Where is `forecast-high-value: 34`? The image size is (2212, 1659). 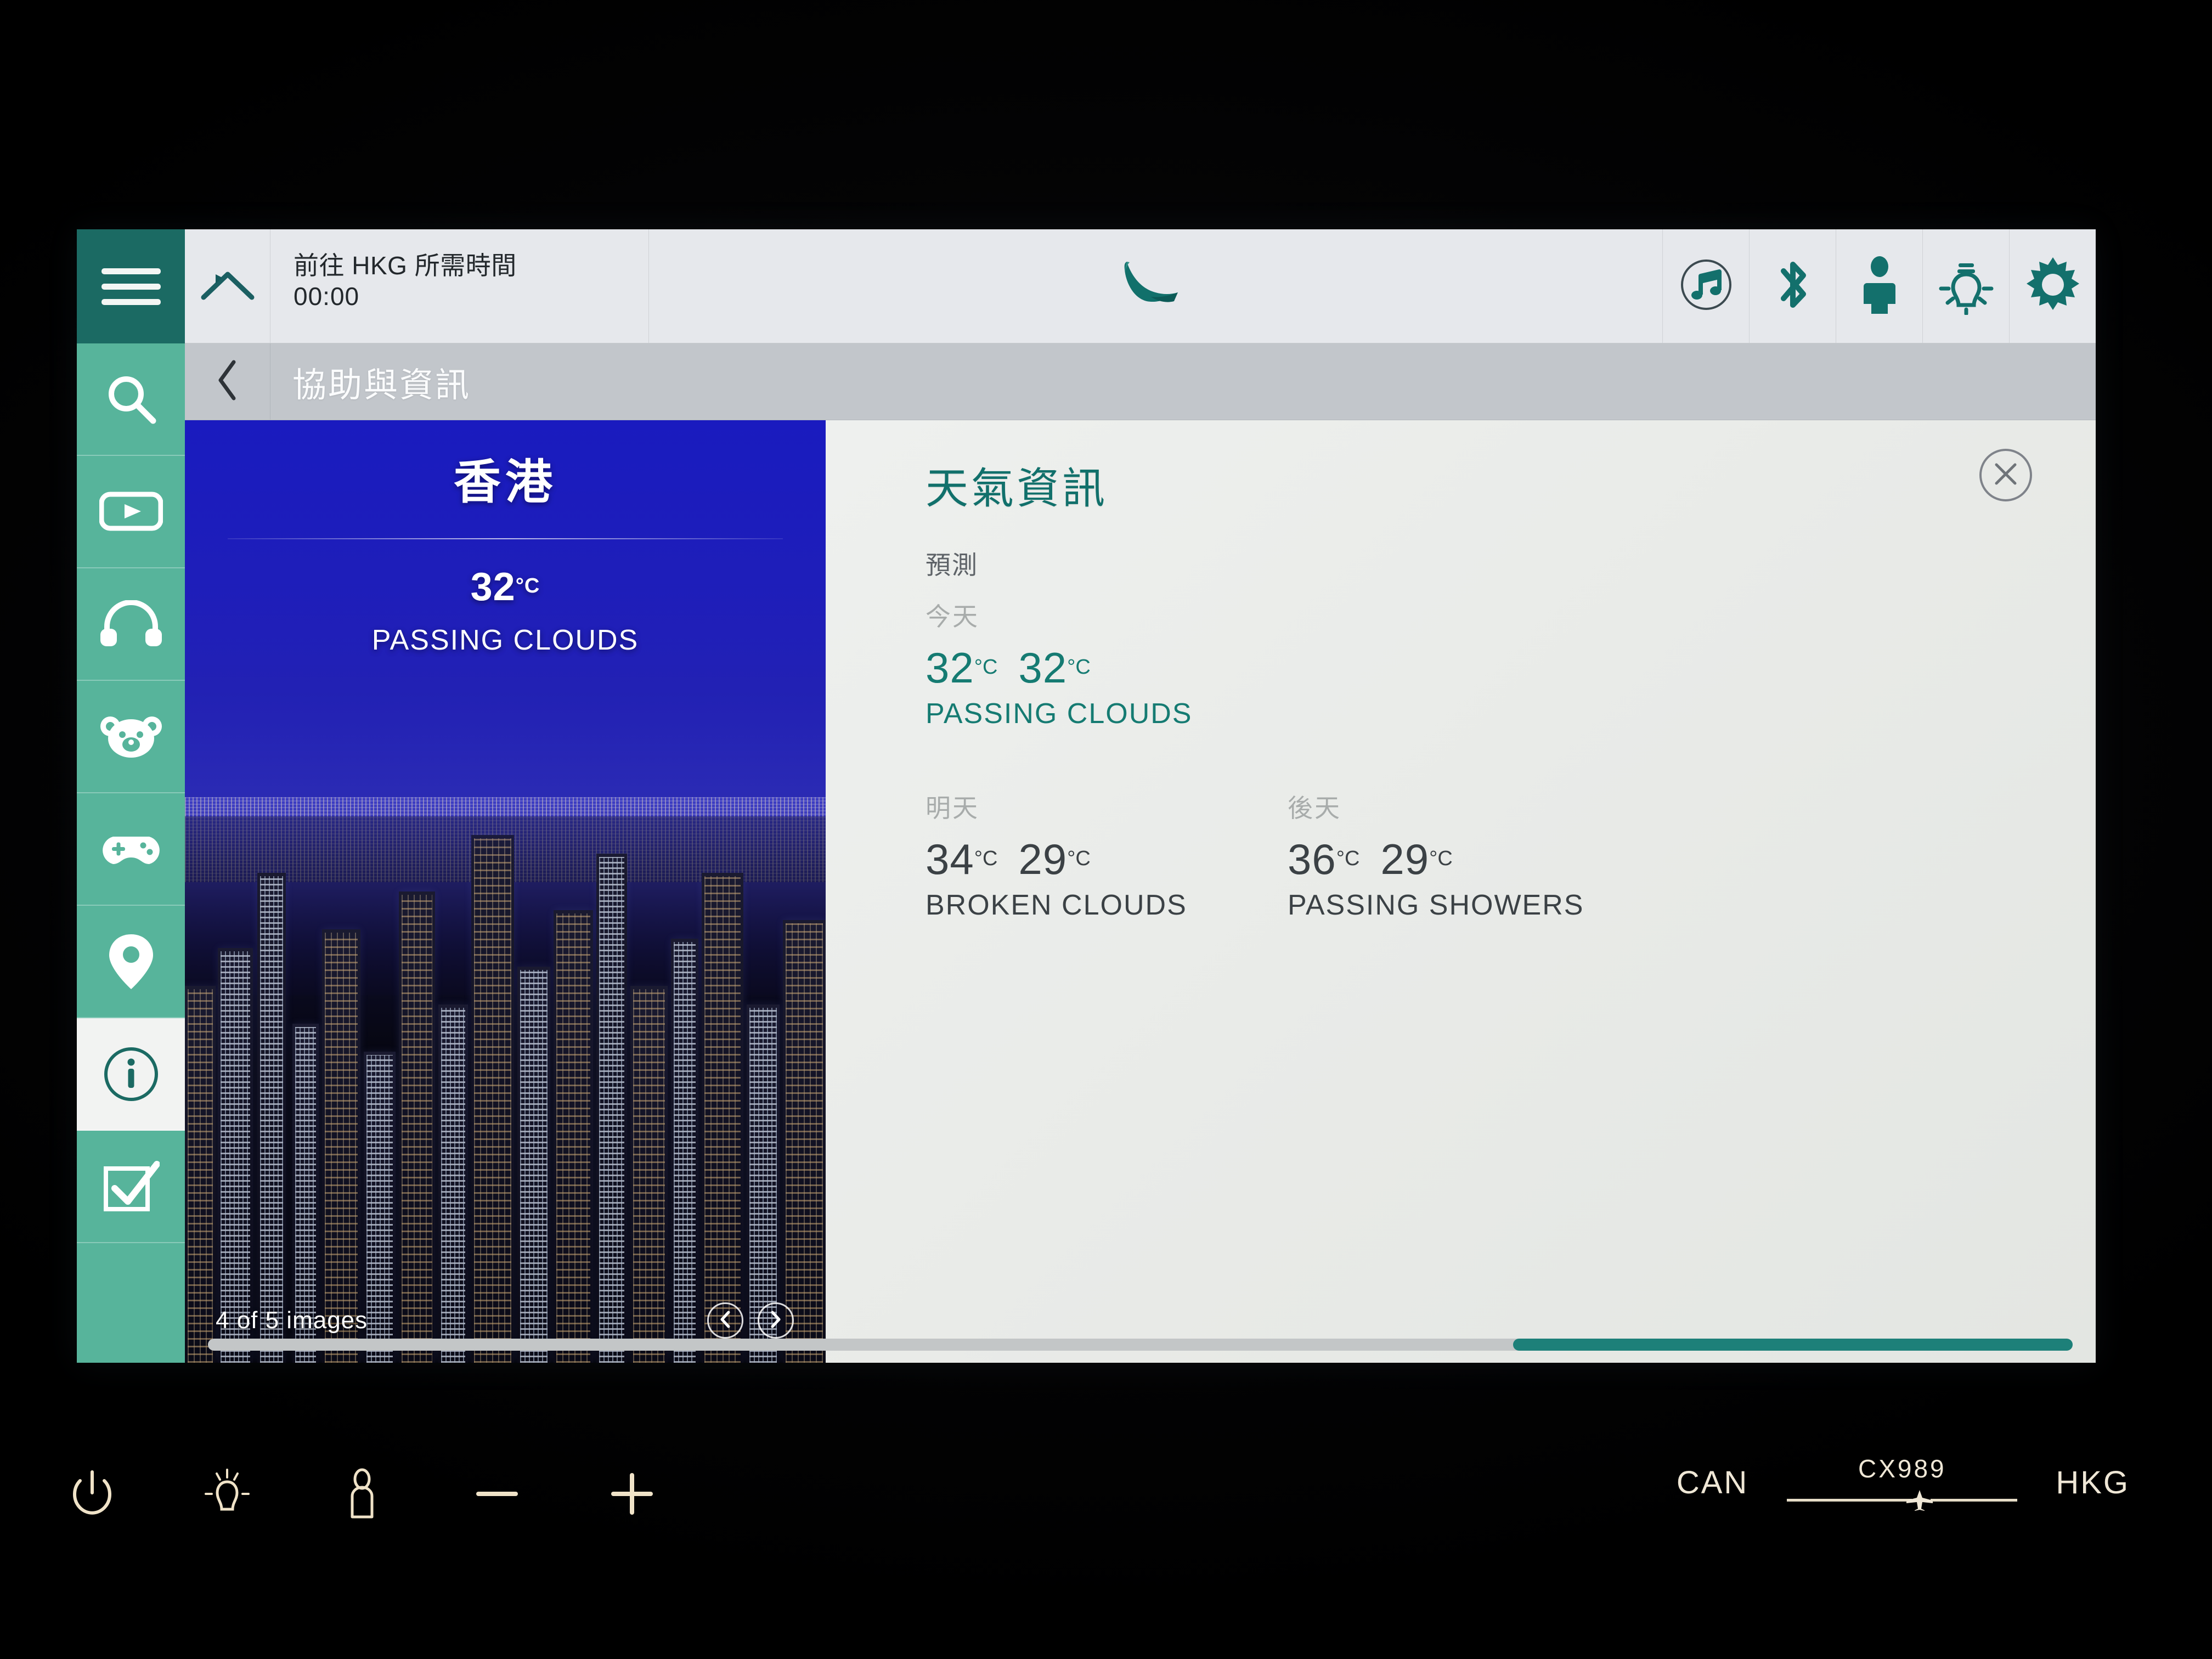 forecast-high-value: 34 is located at coordinates (950, 859).